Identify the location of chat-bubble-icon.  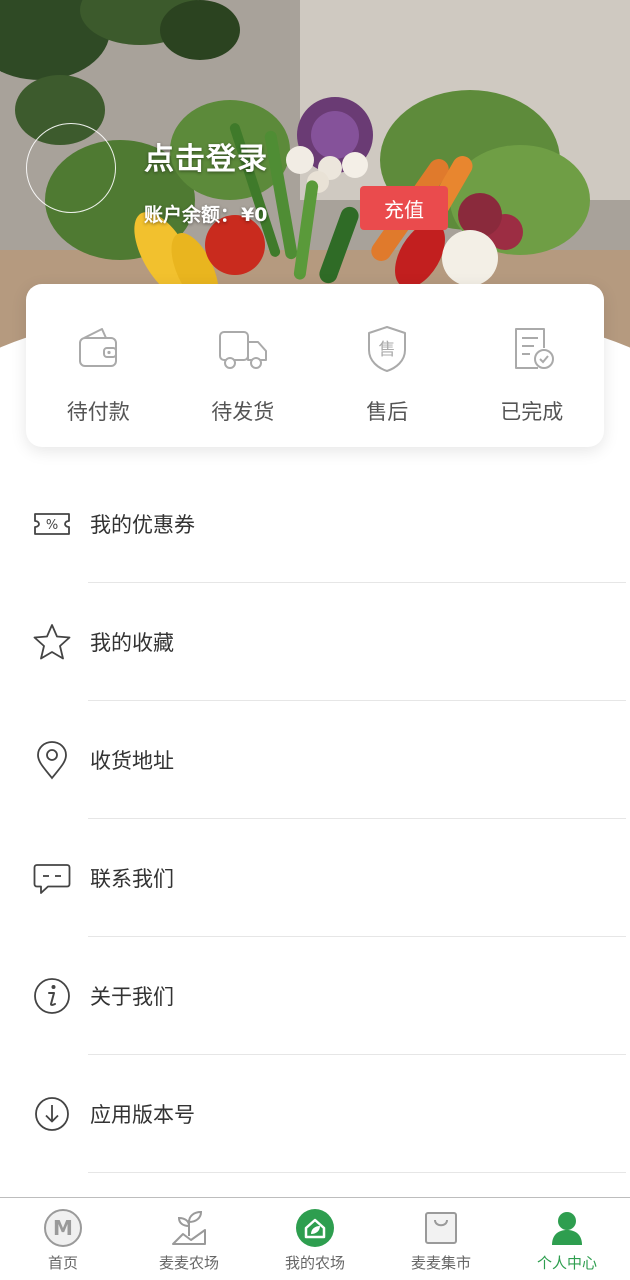
(52, 879).